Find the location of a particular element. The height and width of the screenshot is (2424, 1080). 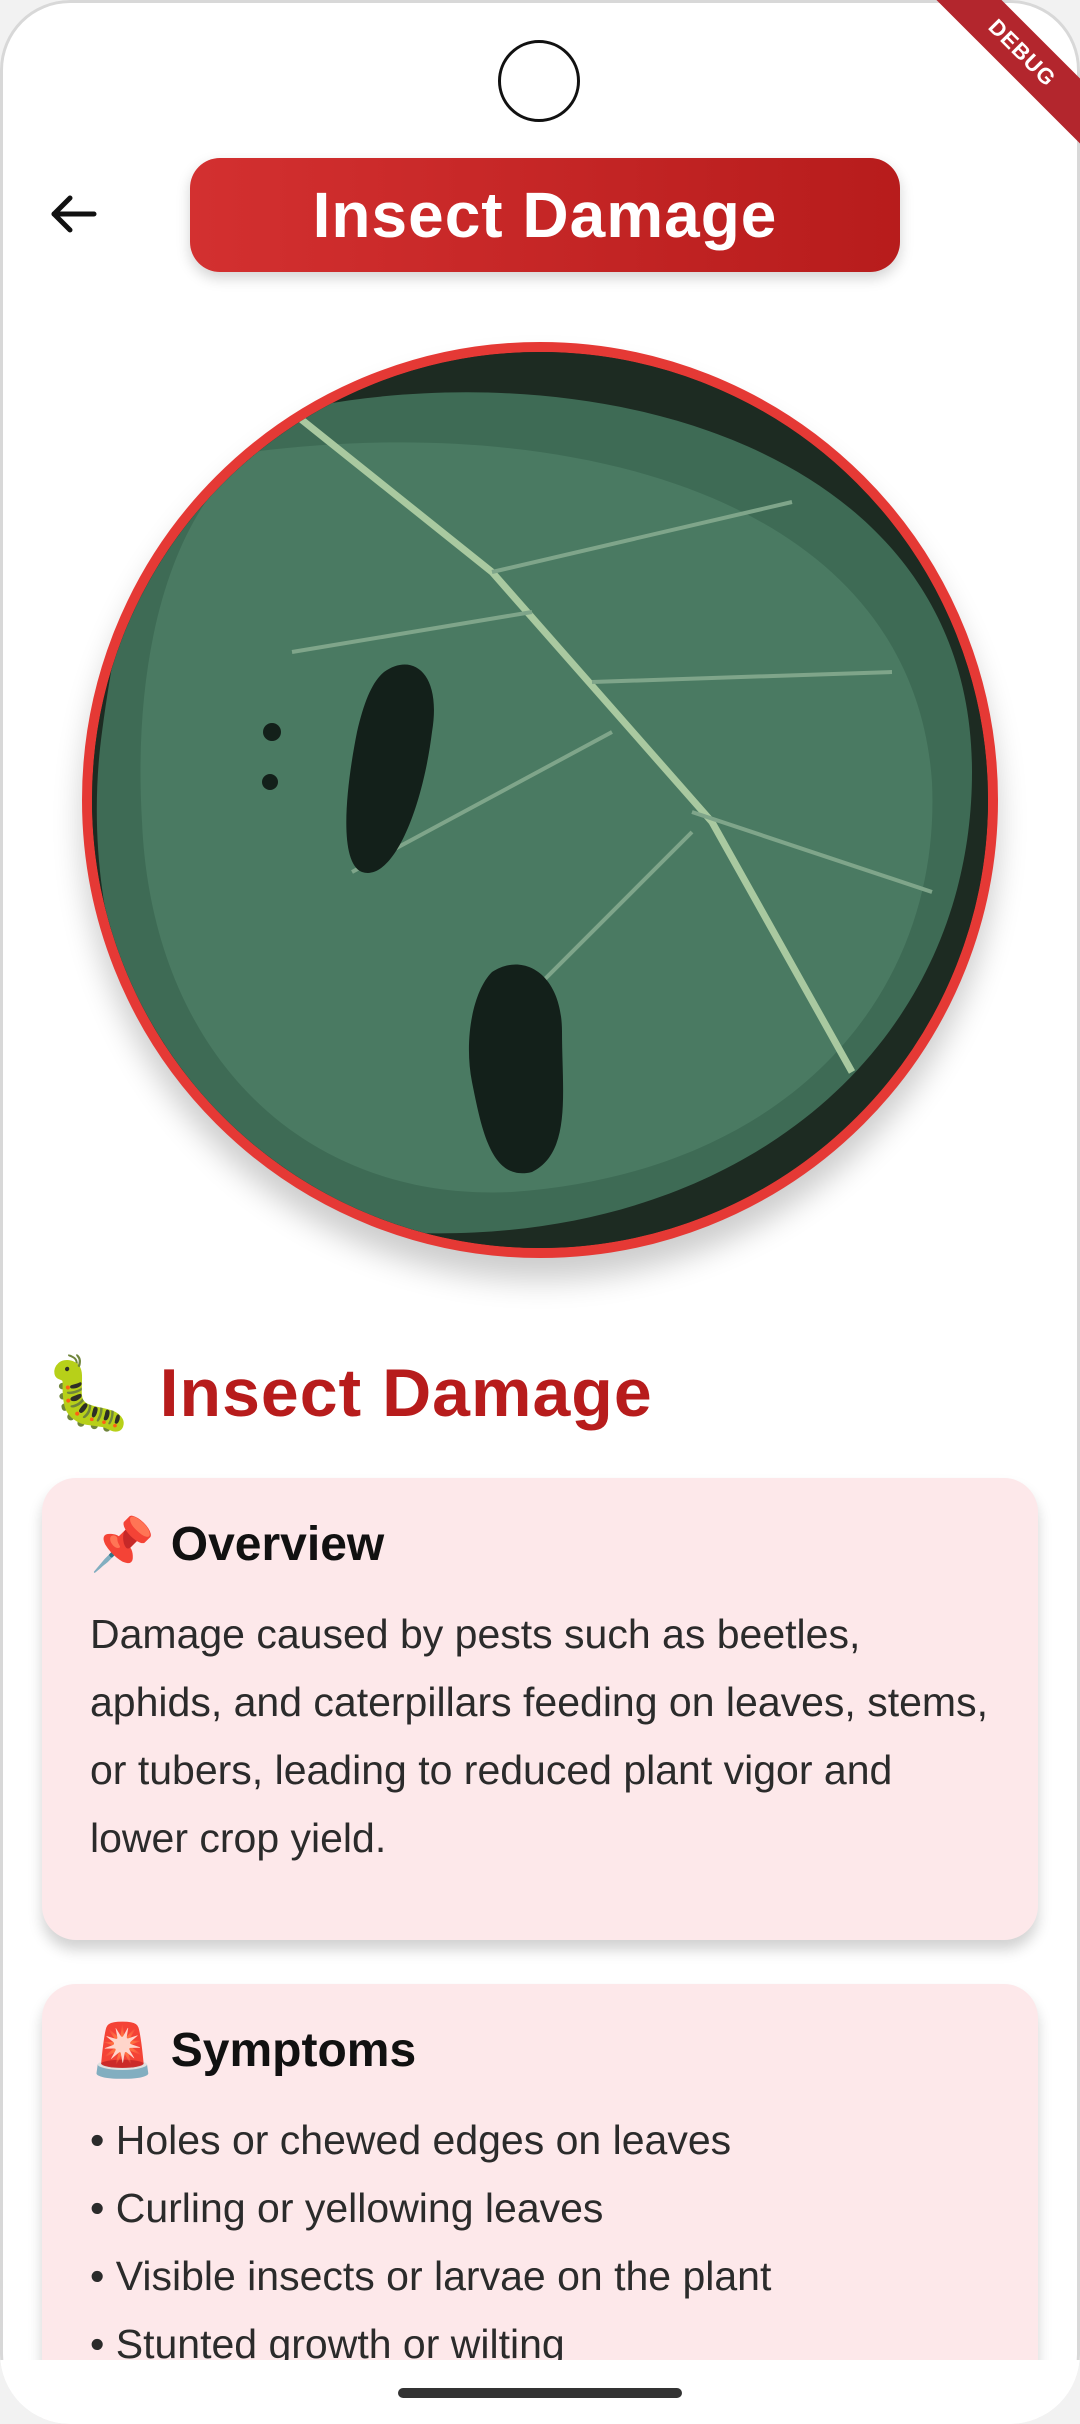

symptoms-title: Symptoms is located at coordinates (293, 2050).